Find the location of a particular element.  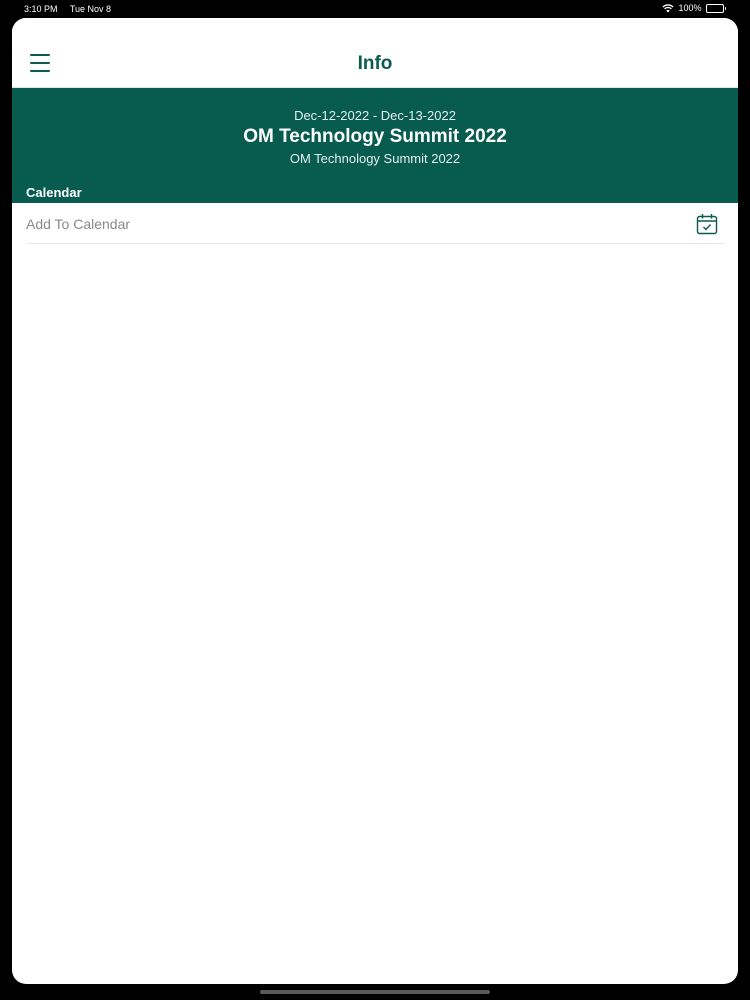

status-bar: 3:10 PM Tue Nov 8 100% is located at coordinates (375, 9).